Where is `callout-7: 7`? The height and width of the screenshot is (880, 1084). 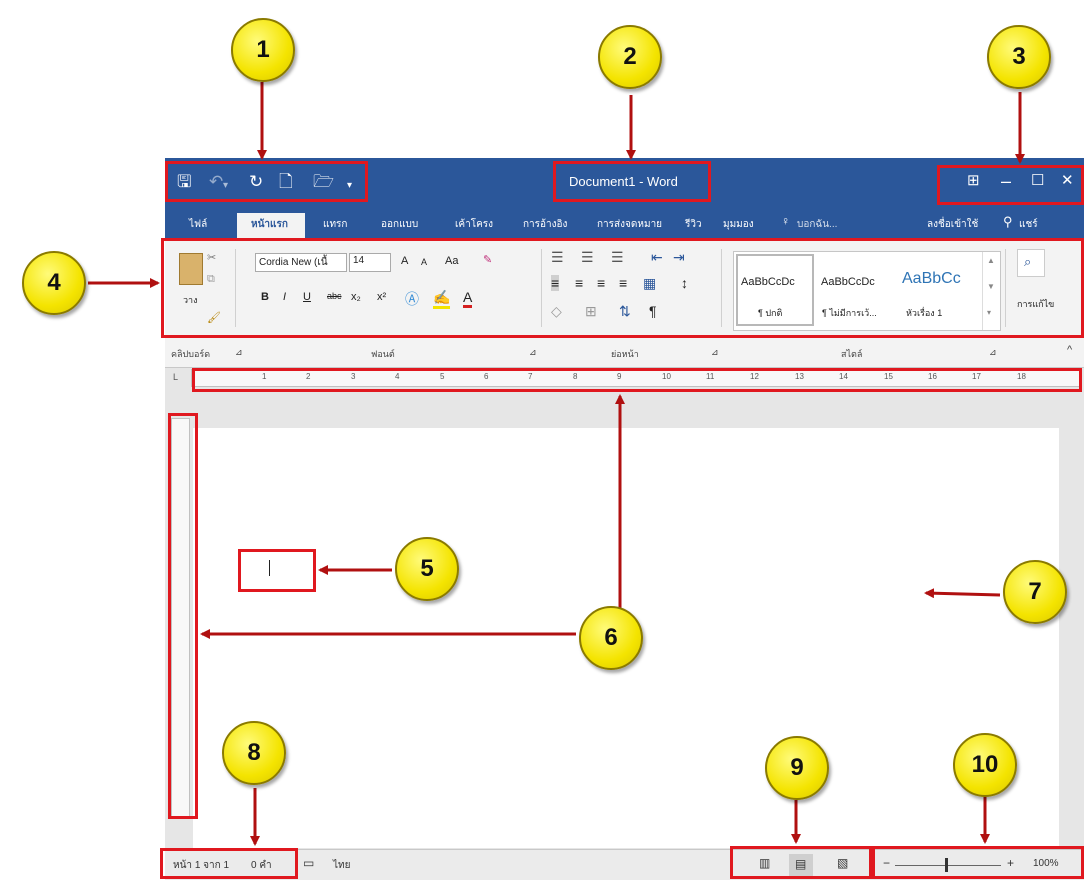 callout-7: 7 is located at coordinates (1035, 592).